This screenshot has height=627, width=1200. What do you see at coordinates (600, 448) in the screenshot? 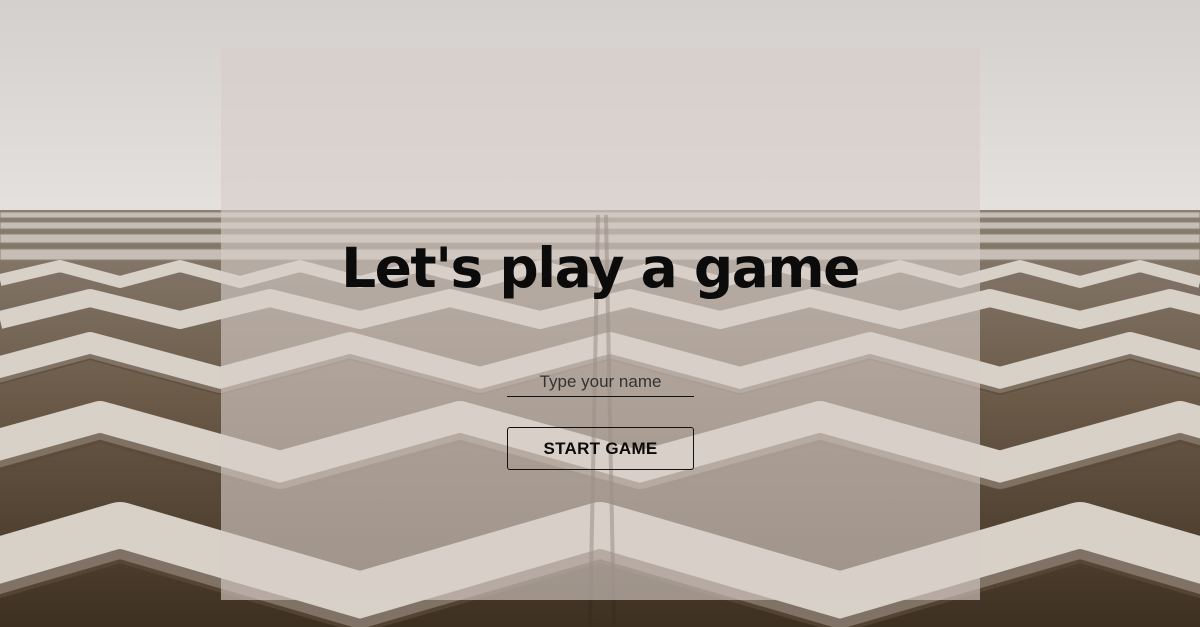
I see `start-game-button: START GAME` at bounding box center [600, 448].